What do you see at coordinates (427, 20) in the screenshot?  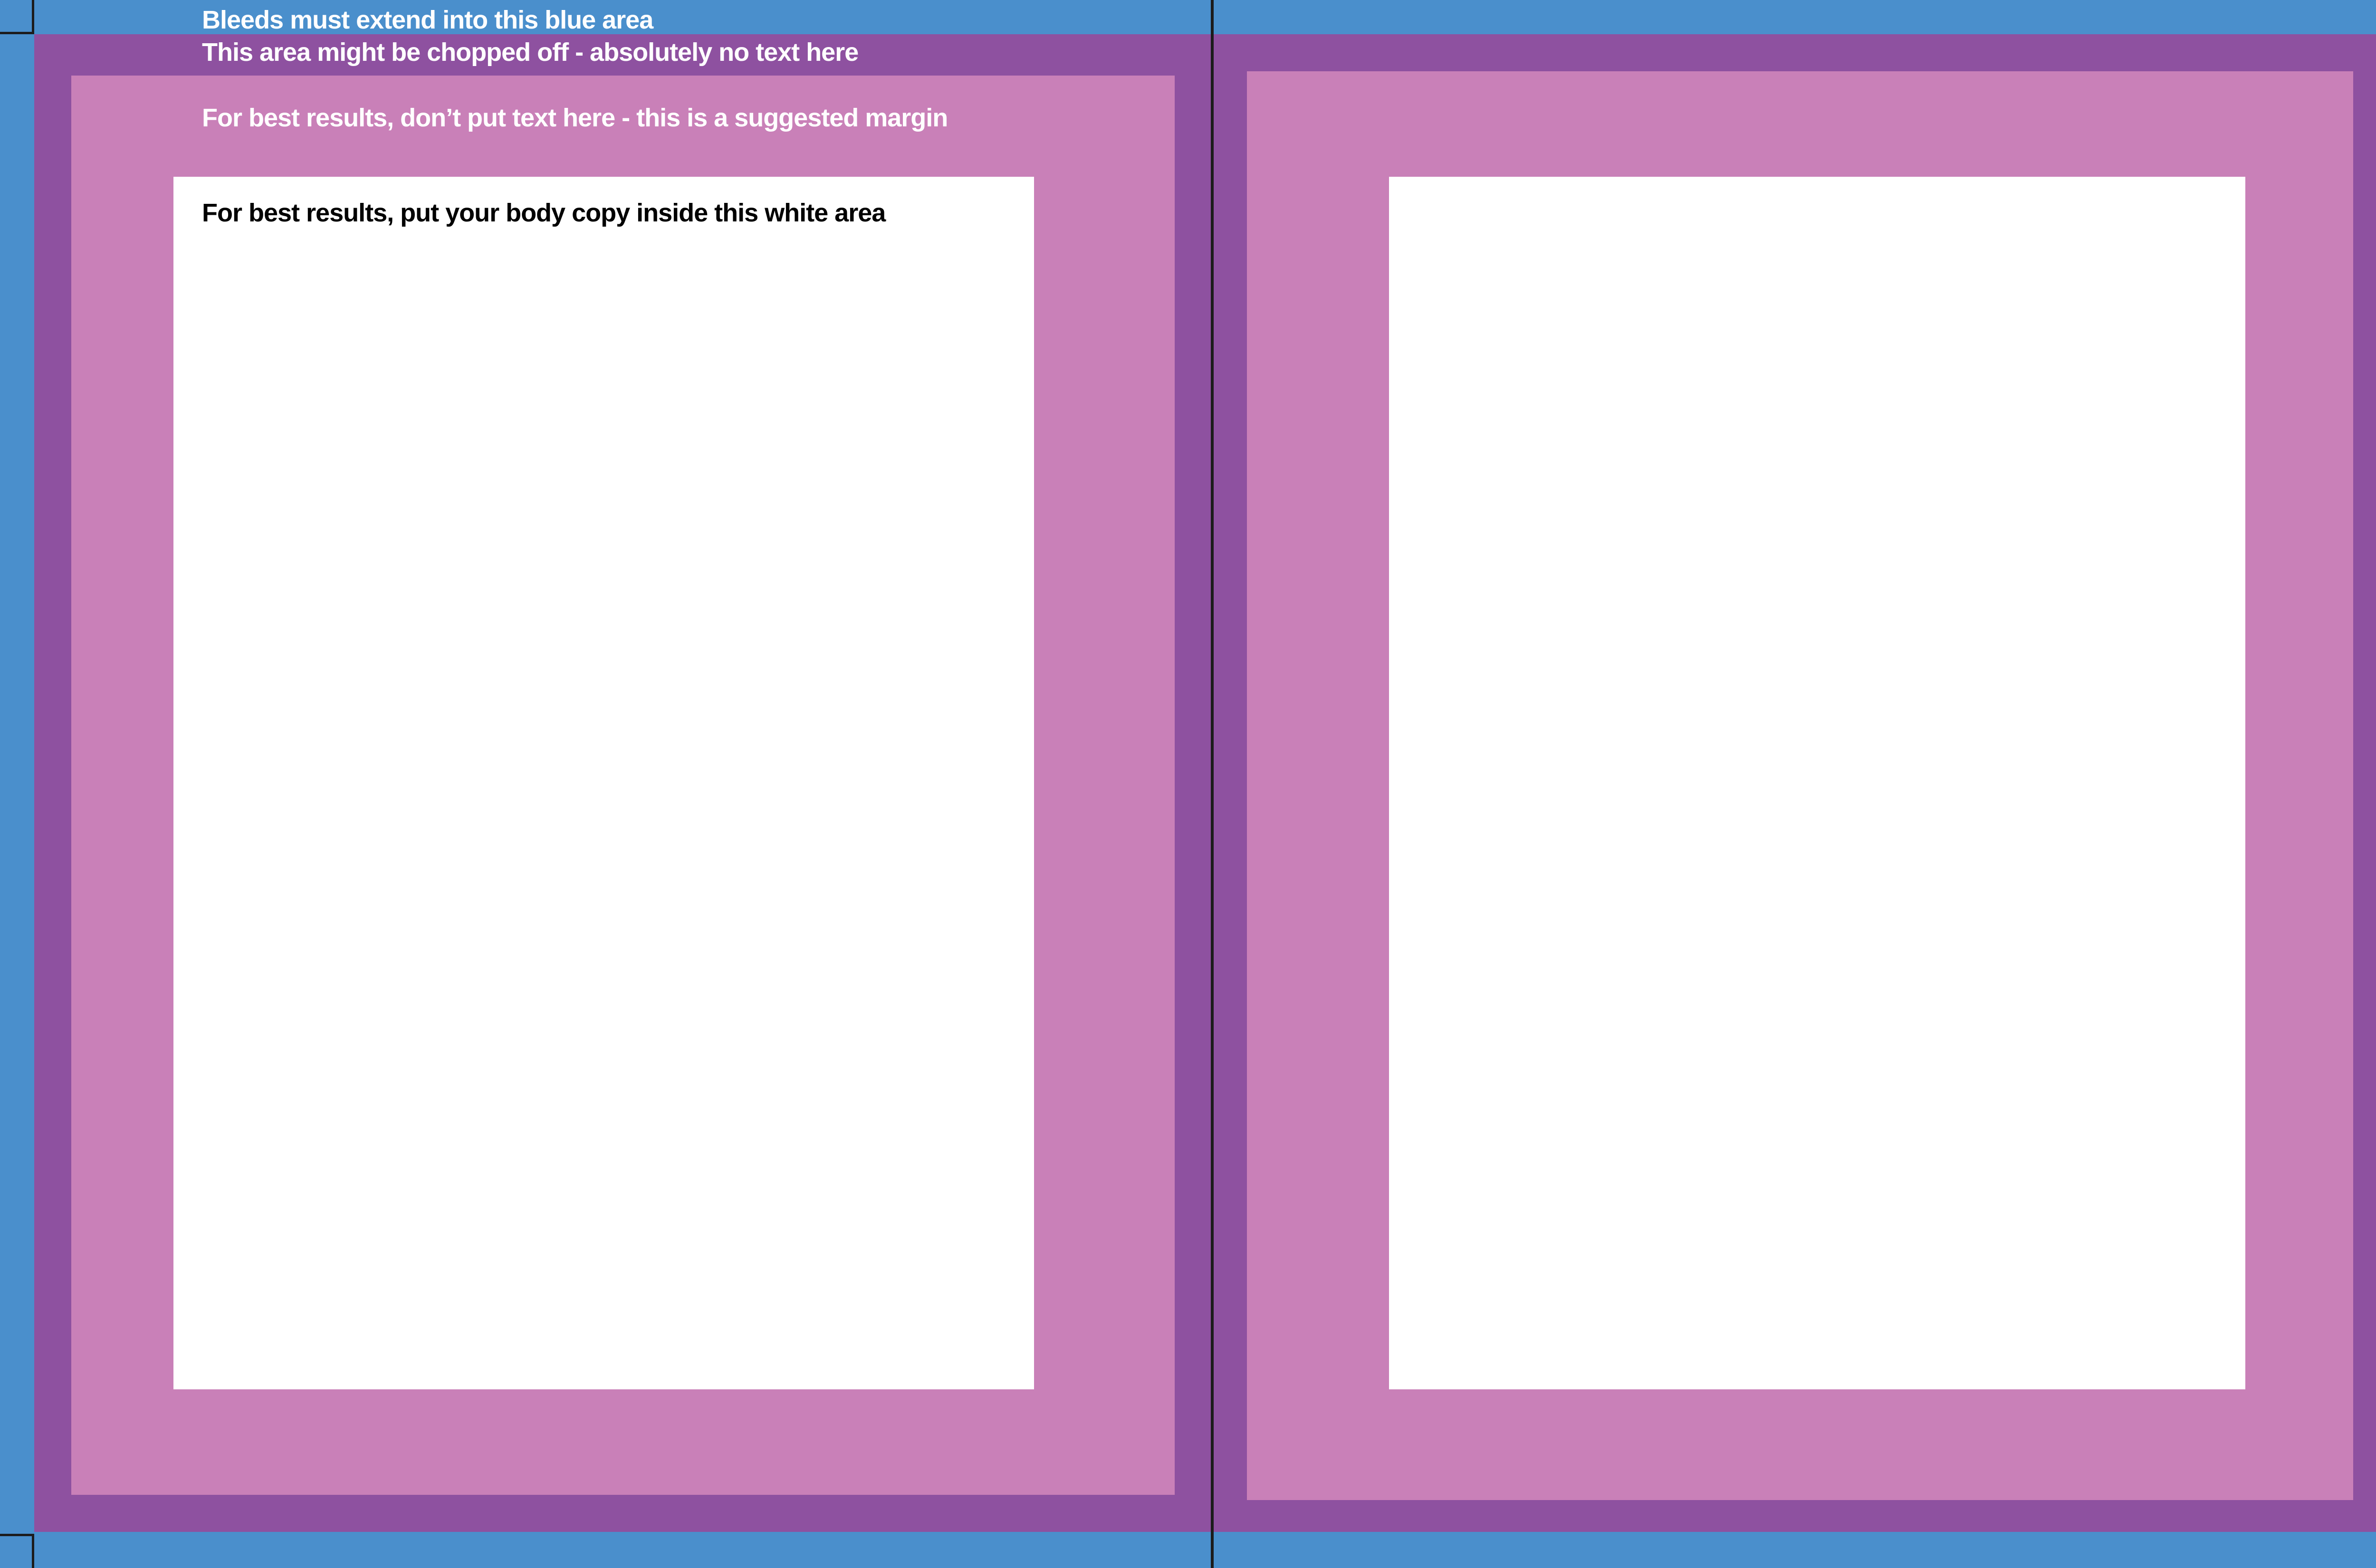 I see `bleed-note: Bleeds must extend into this blue area` at bounding box center [427, 20].